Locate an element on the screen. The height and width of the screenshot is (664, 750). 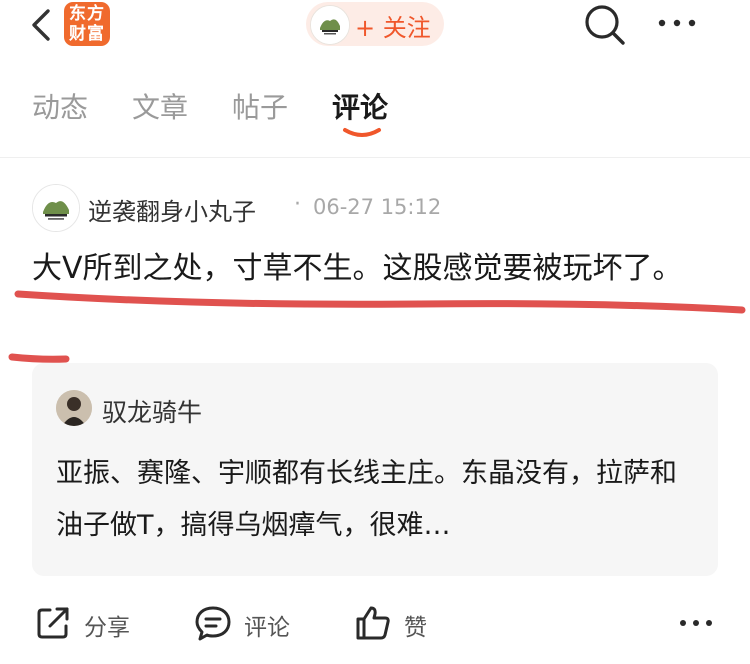
comment-icon is located at coordinates (213, 623).